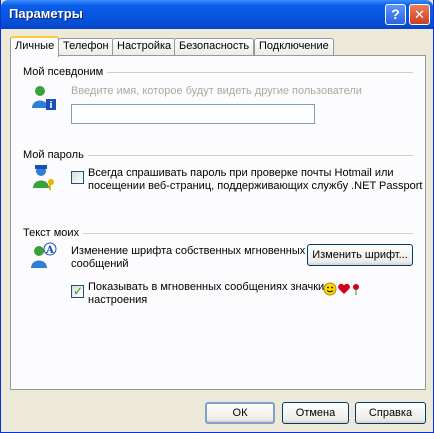  Describe the element at coordinates (118, 300) in the screenshot. I see `show-emoticons-line2: настроения` at that location.